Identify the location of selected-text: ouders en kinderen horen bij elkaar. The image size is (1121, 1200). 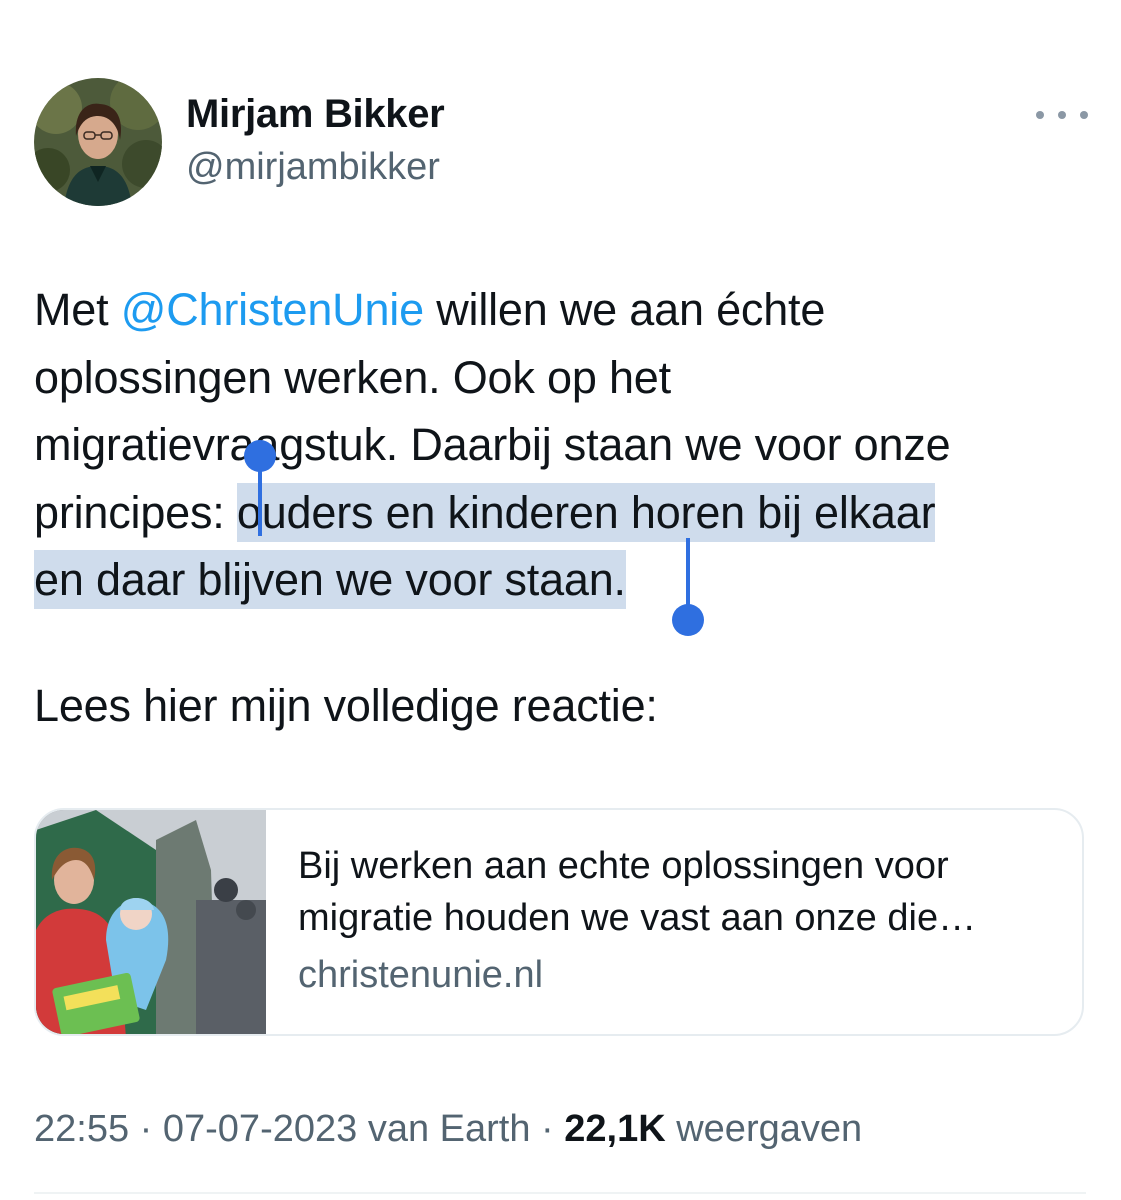
(586, 512).